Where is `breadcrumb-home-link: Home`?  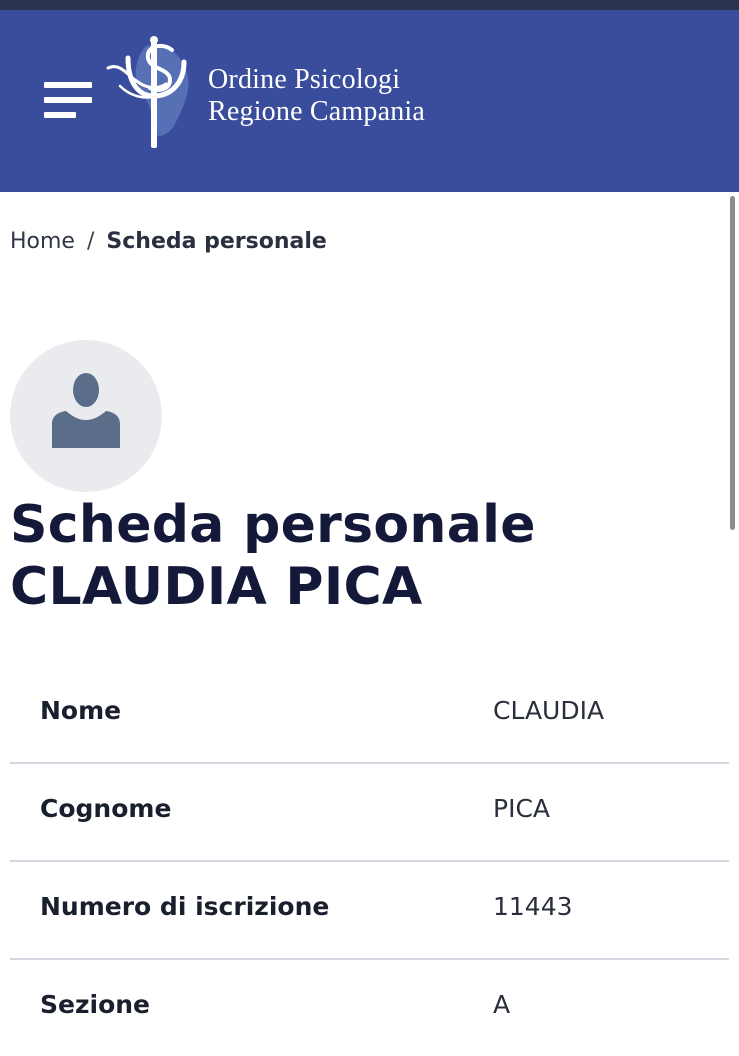 breadcrumb-home-link: Home is located at coordinates (42, 241).